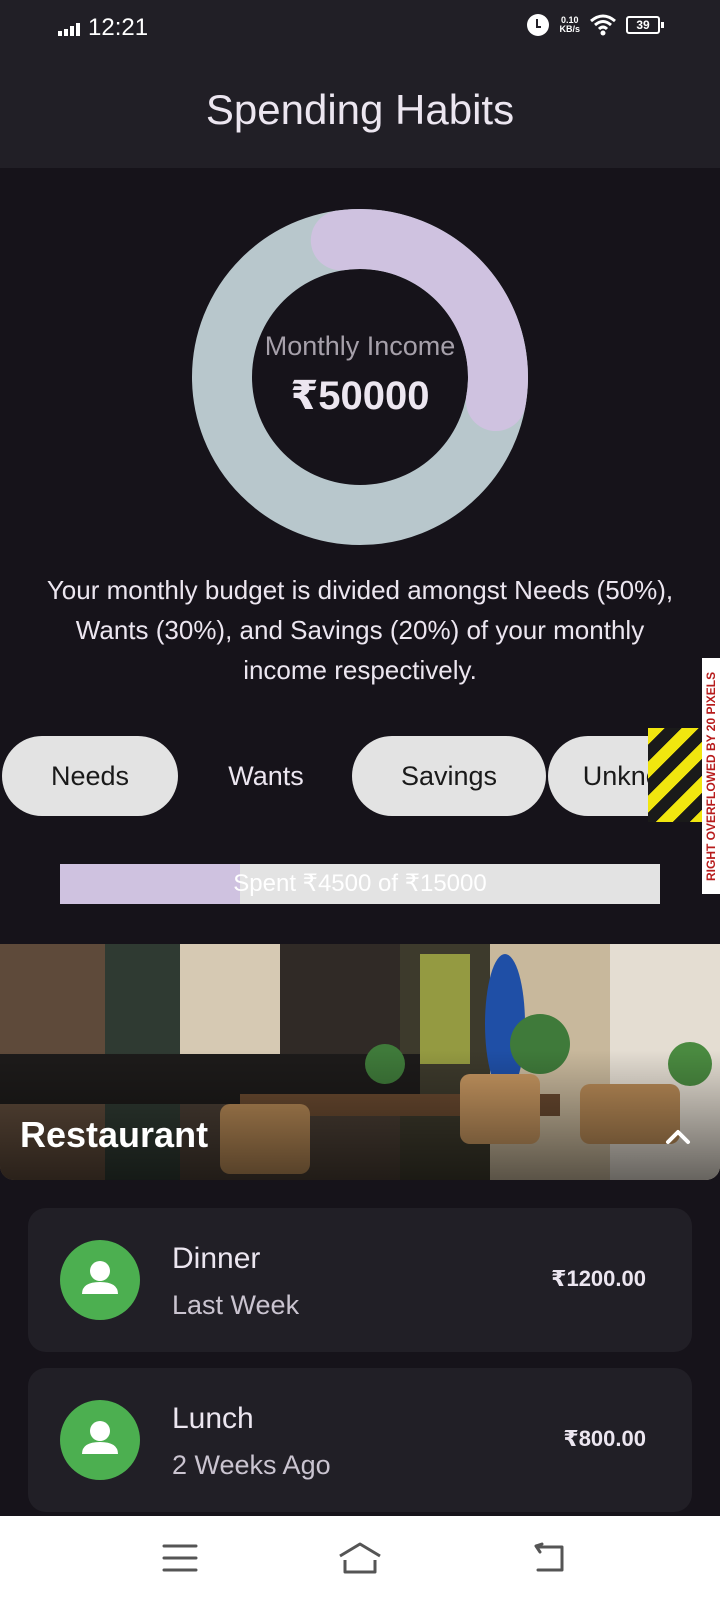  What do you see at coordinates (360, 1062) in the screenshot?
I see `category-header-restaurant: Restaurant` at bounding box center [360, 1062].